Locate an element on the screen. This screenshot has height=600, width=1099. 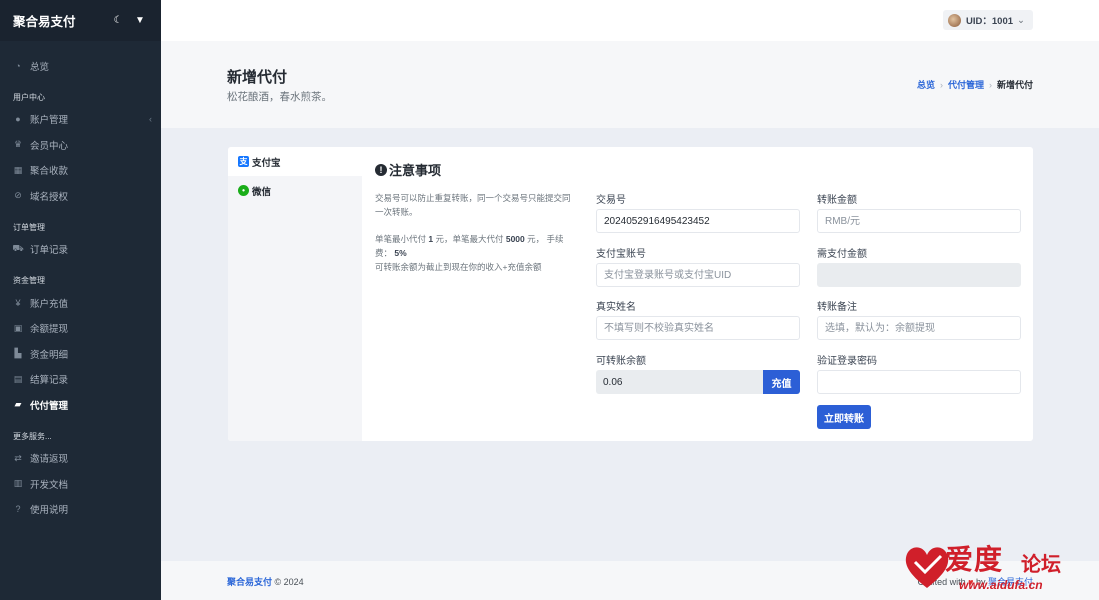
sidebar-item-label: 会员中心 is located at coordinates (49, 146).